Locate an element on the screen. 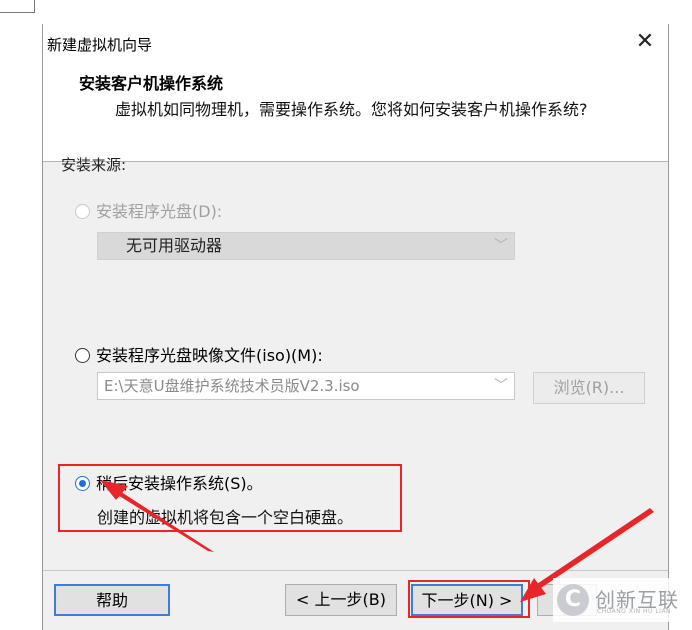 The image size is (692, 630). drive-select-value: 无可用驱动器 is located at coordinates (174, 245).